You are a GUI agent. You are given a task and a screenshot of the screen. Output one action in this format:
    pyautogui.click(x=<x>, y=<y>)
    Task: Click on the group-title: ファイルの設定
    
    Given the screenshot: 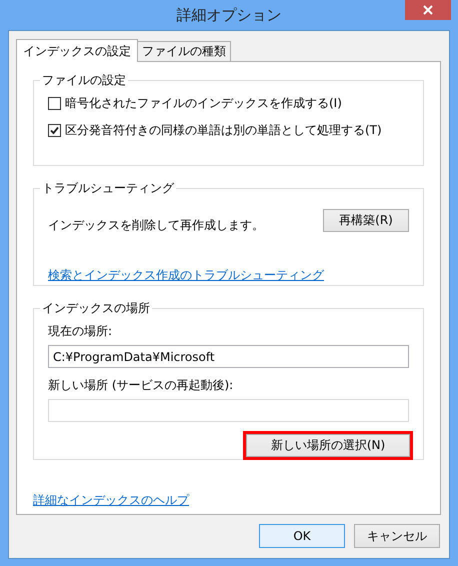 What is the action you would take?
    pyautogui.click(x=84, y=80)
    